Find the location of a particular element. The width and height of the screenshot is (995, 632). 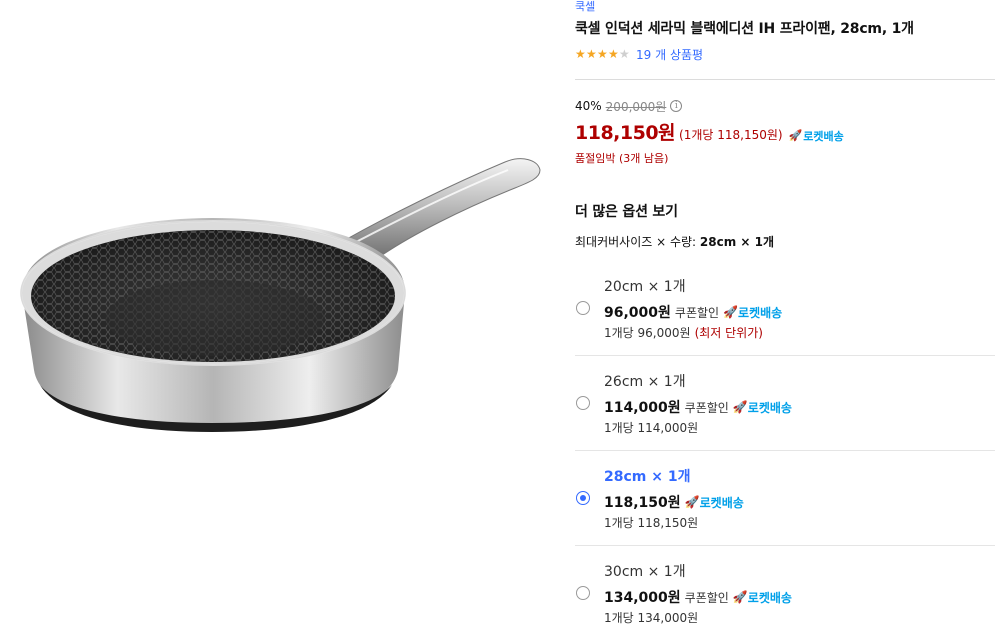

unit-price-text: 1개당 96,000원 is located at coordinates (647, 333).